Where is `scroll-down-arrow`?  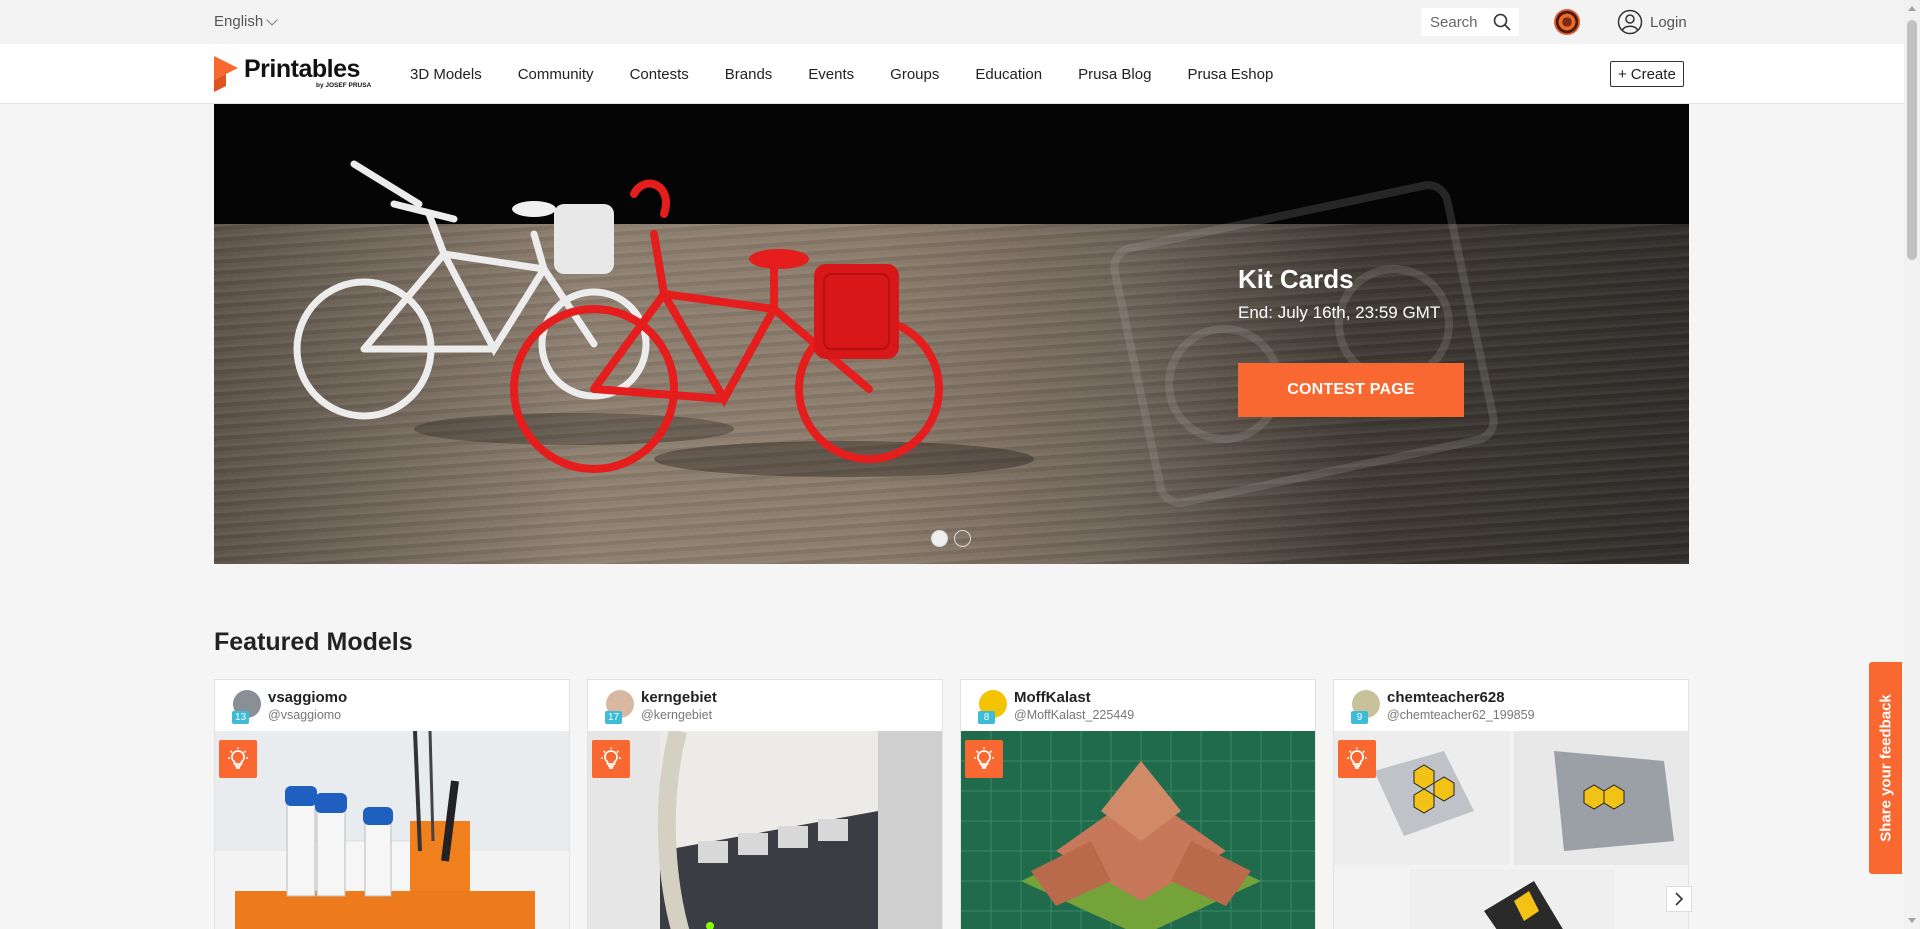
scroll-down-arrow is located at coordinates (1912, 920).